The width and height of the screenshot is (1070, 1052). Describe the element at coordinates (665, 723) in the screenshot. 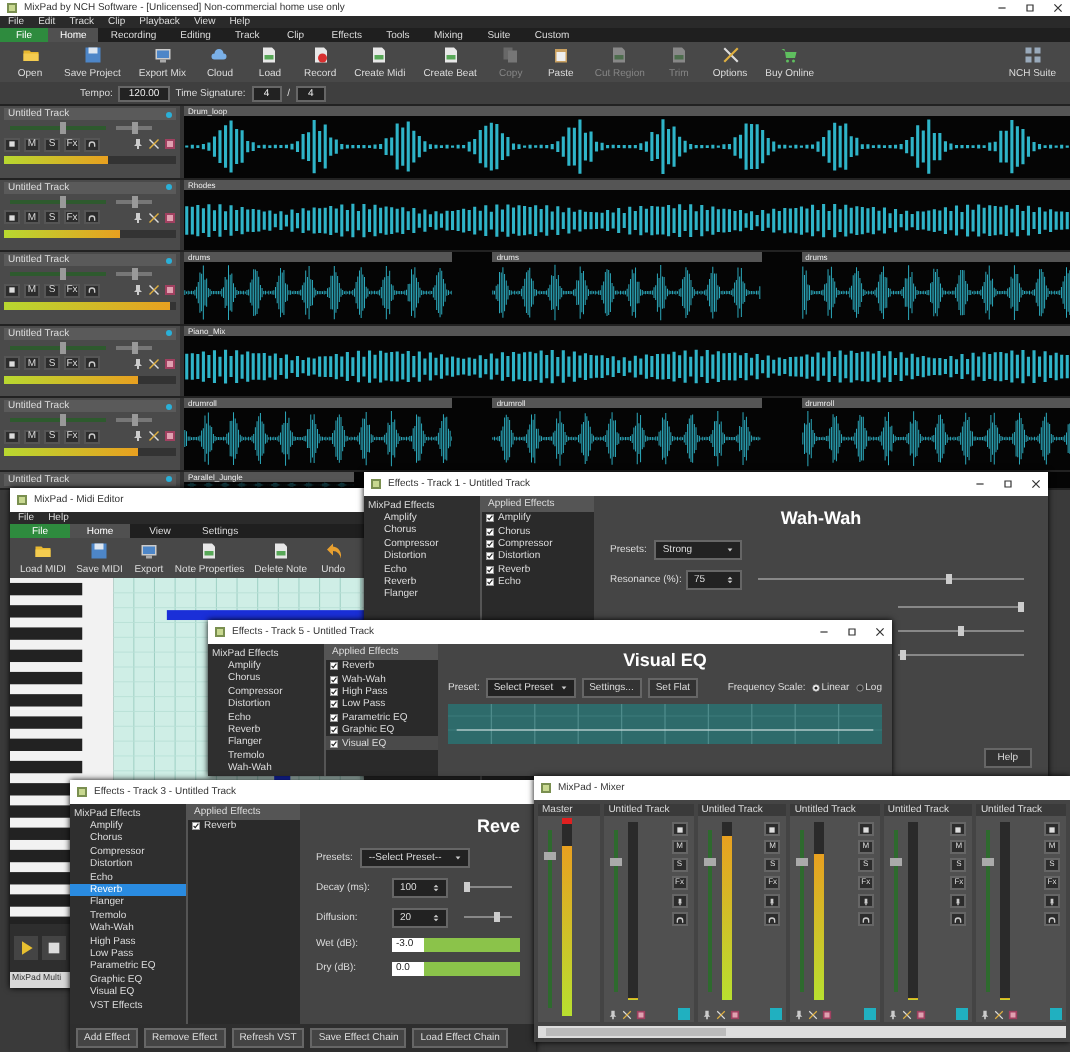

I see `eq-graph` at that location.